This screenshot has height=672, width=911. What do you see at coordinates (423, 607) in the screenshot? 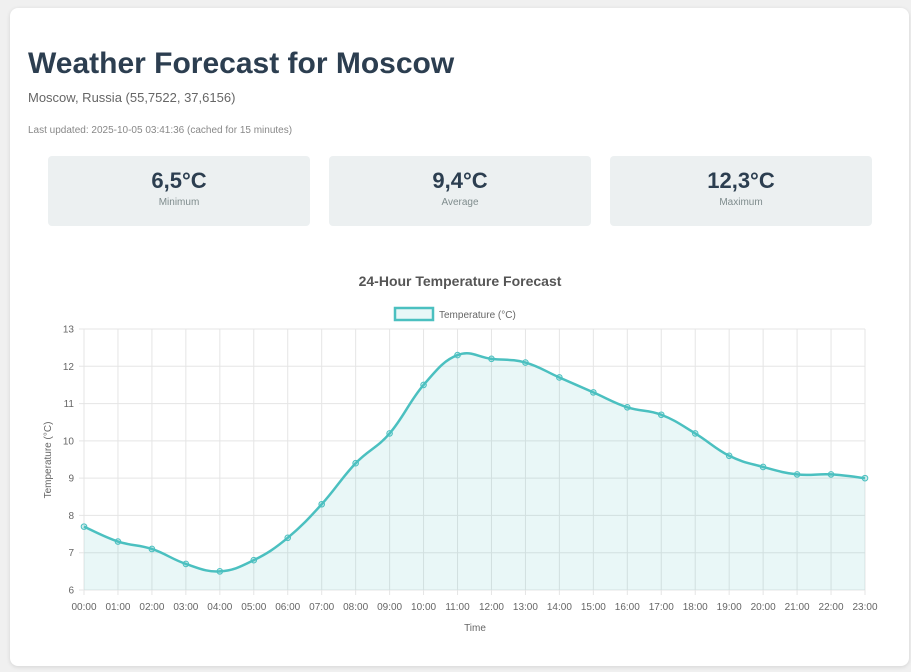
I see `x-tick-label: 10:00` at bounding box center [423, 607].